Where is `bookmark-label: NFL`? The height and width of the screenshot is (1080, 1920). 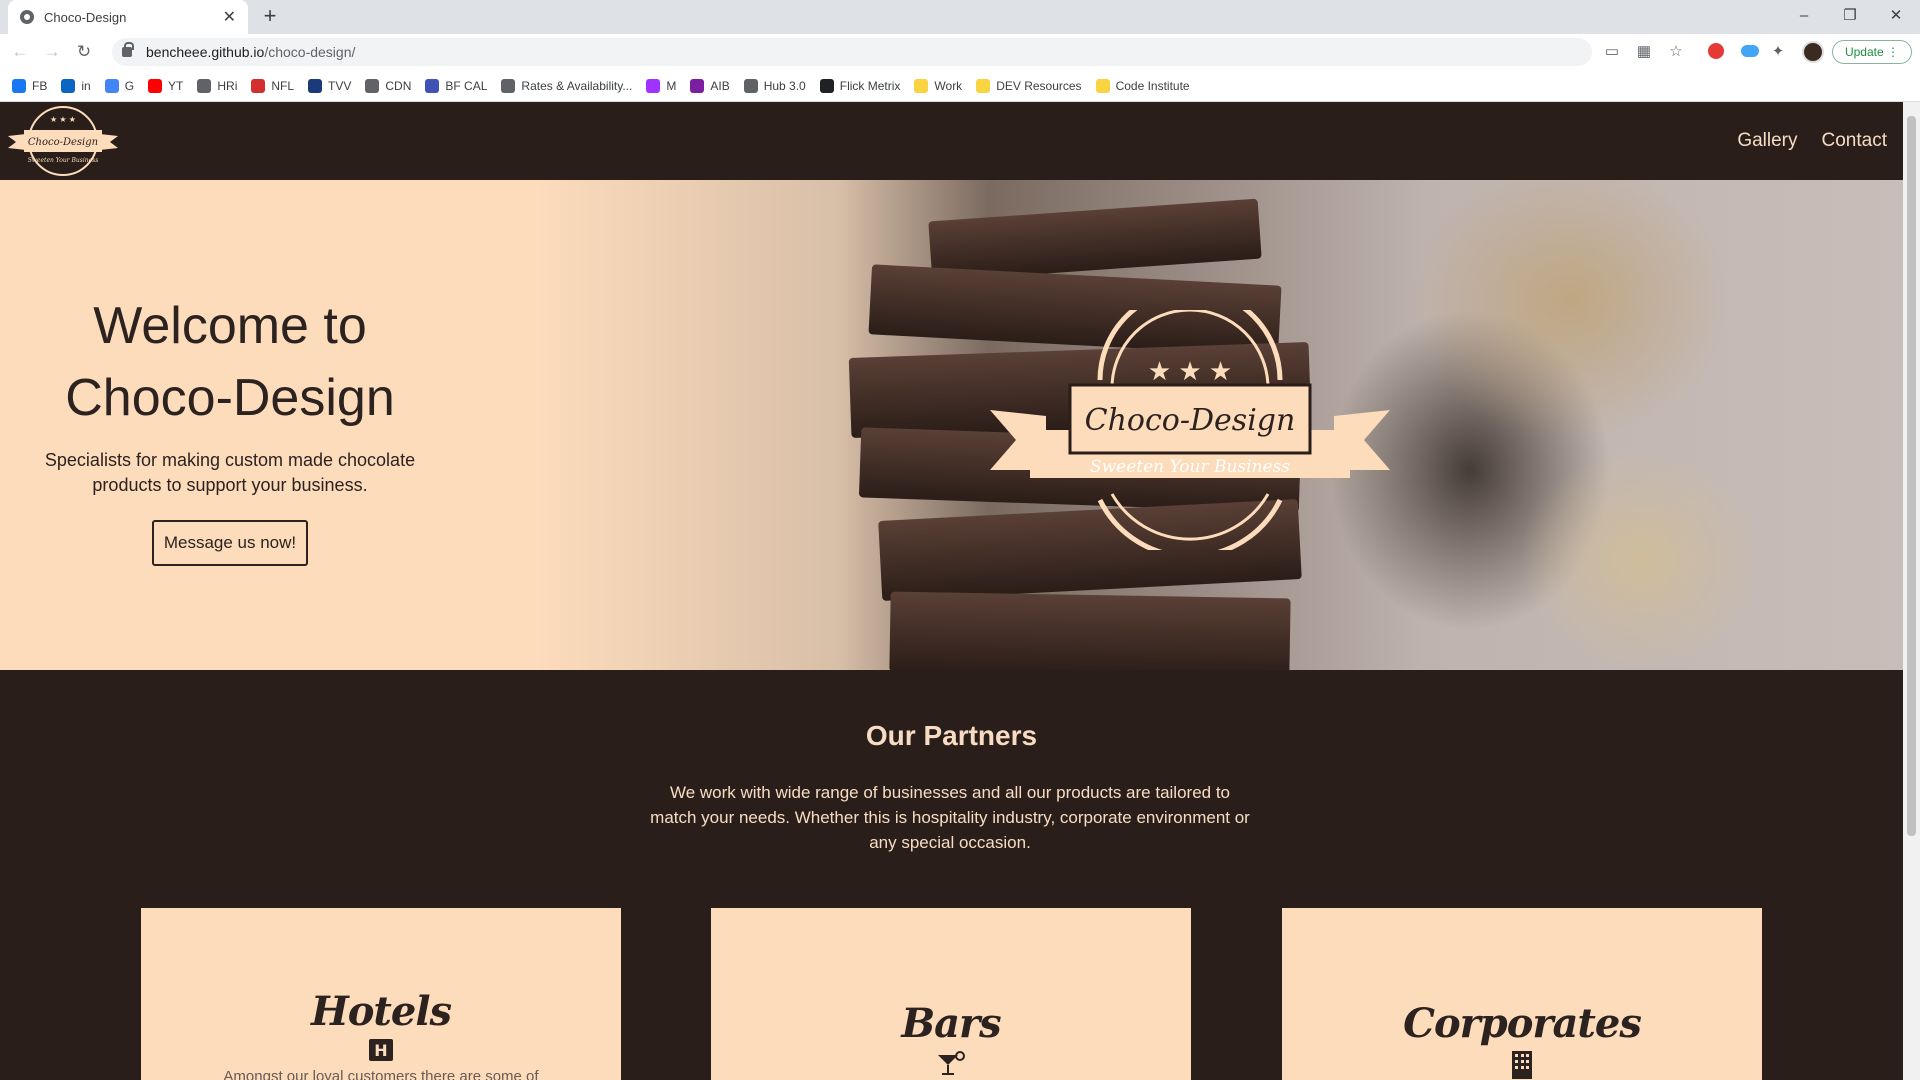
bookmark-label: NFL is located at coordinates (283, 85).